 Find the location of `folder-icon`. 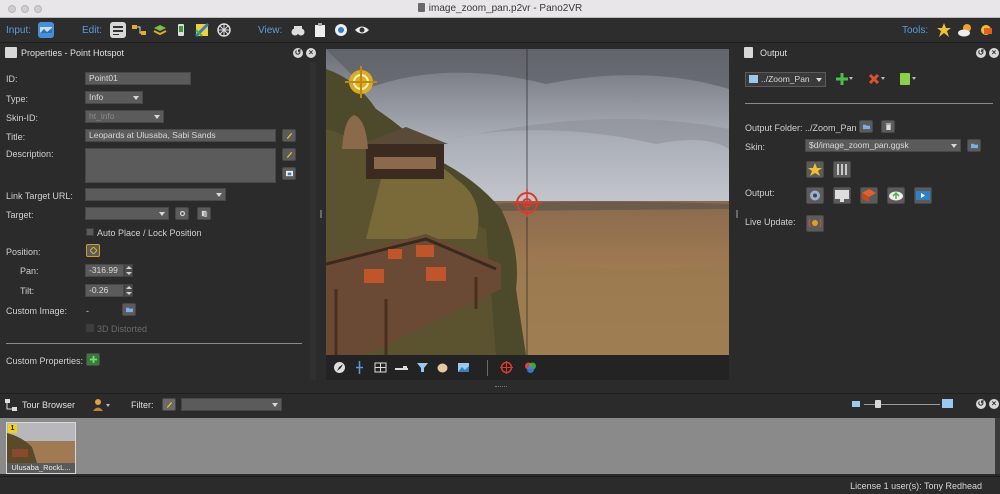

folder-icon is located at coordinates (866, 127).